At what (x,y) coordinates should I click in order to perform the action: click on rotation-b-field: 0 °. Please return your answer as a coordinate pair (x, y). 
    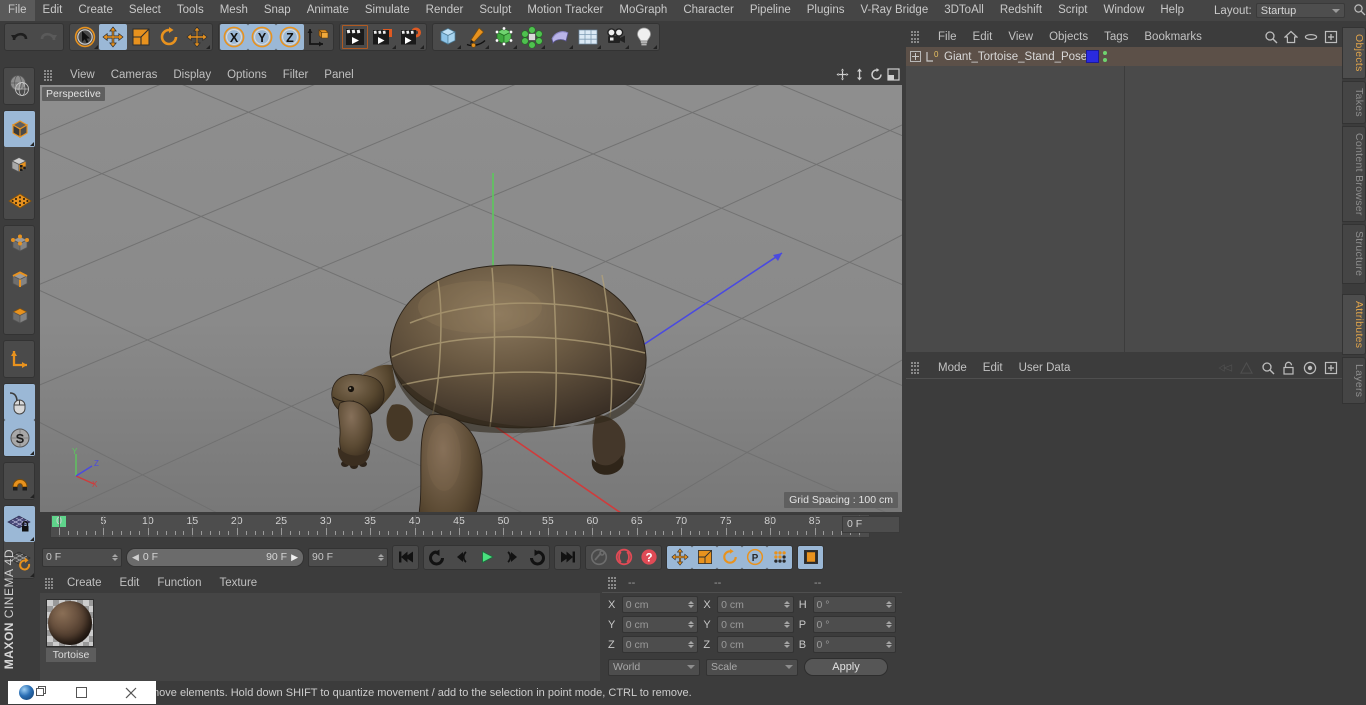
    Looking at the image, I should click on (854, 644).